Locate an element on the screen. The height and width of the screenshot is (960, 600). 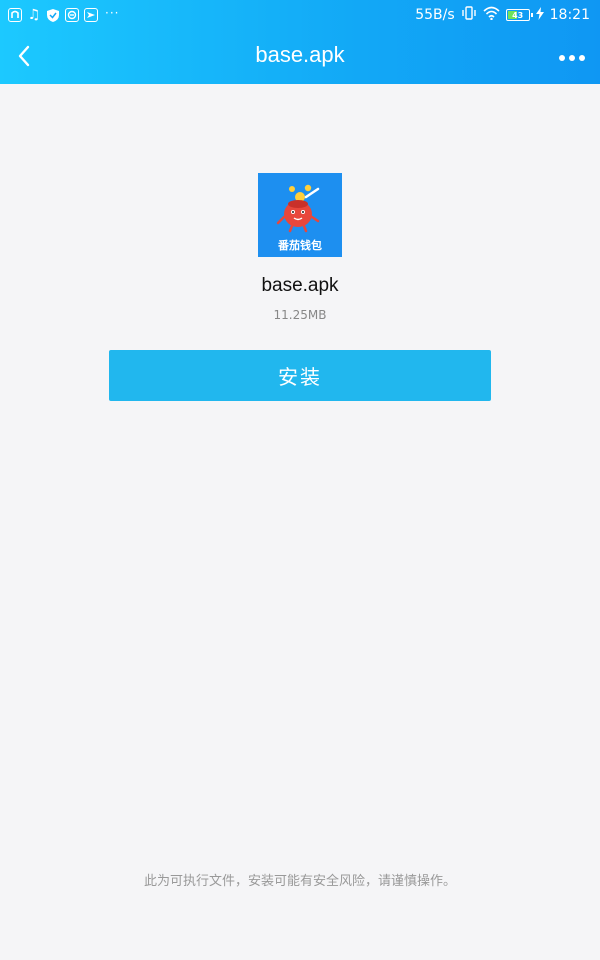
battery-level: 43 is located at coordinates (518, 15).